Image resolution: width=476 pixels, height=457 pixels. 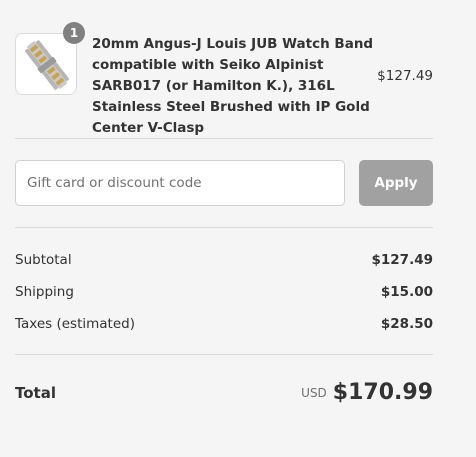 What do you see at coordinates (44, 292) in the screenshot?
I see `shipping-label: Shipping` at bounding box center [44, 292].